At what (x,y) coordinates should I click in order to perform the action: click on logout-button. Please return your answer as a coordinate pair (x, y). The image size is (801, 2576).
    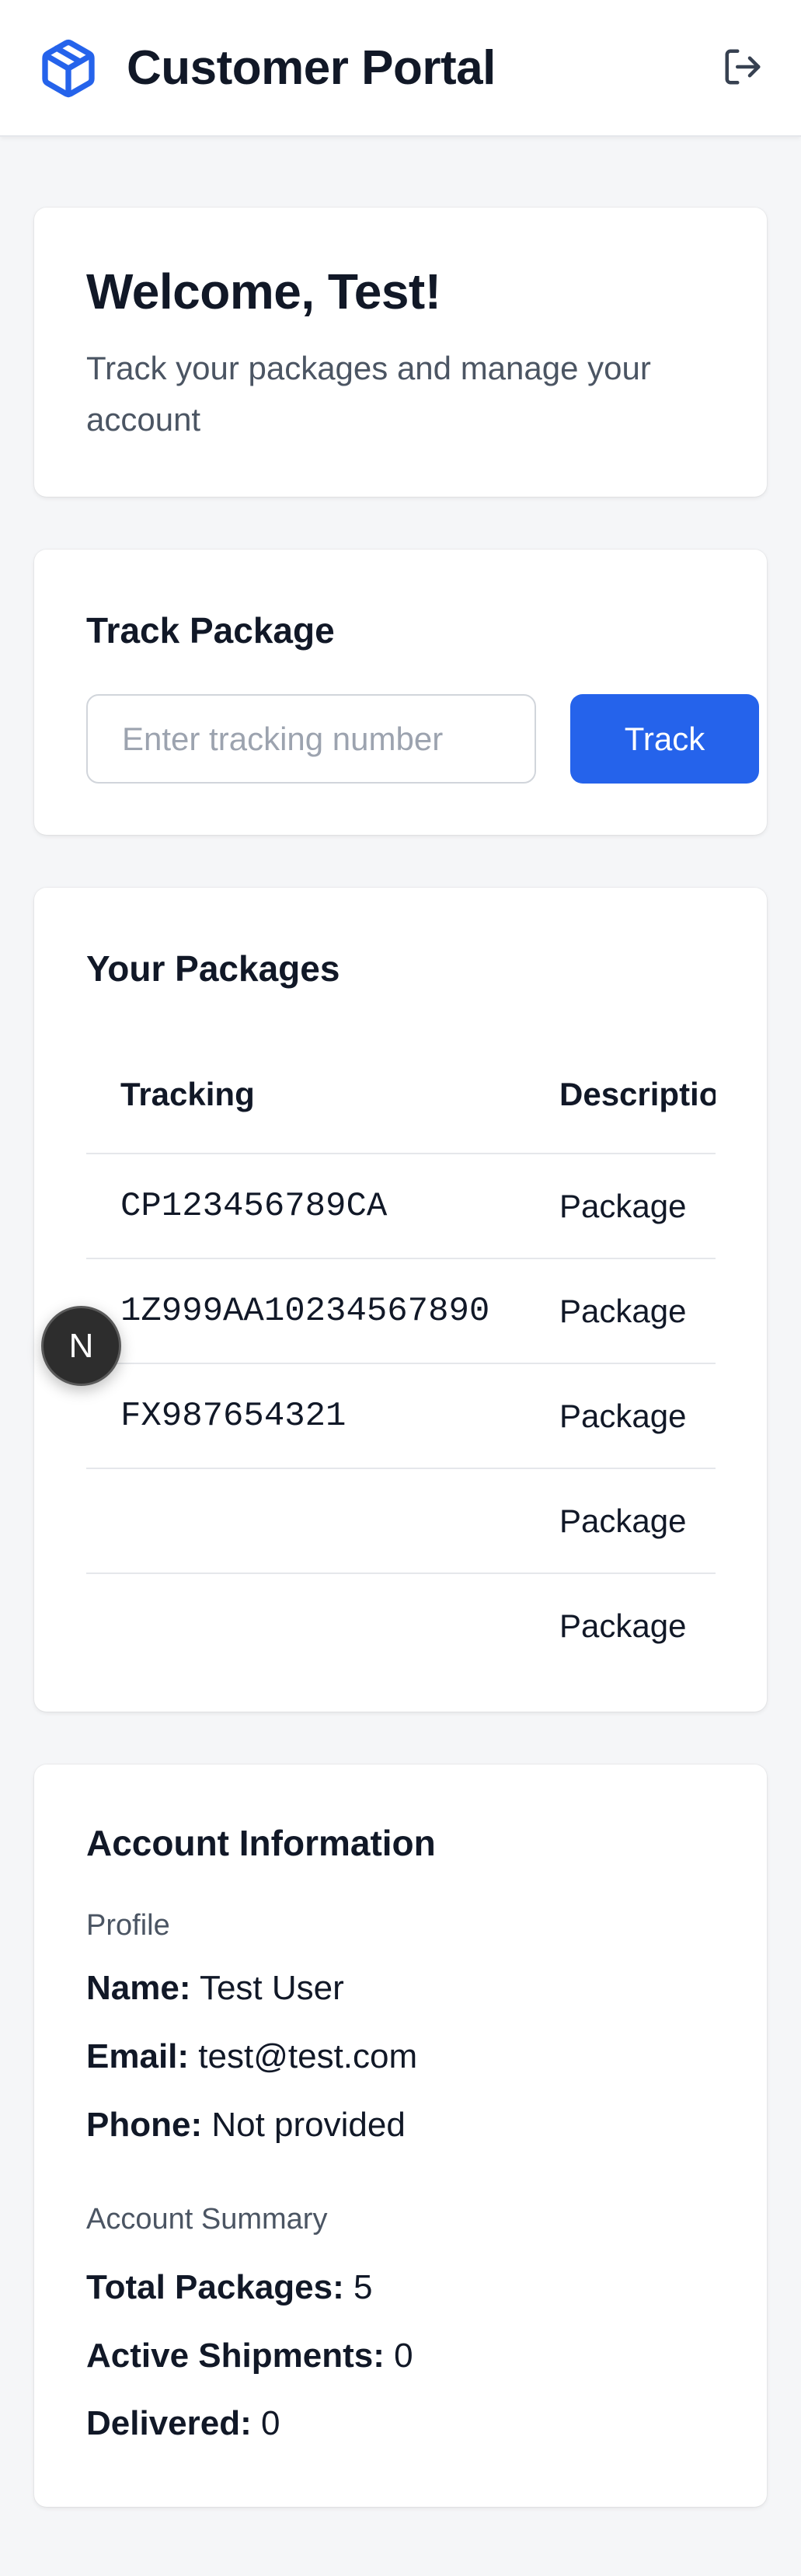
    Looking at the image, I should click on (743, 68).